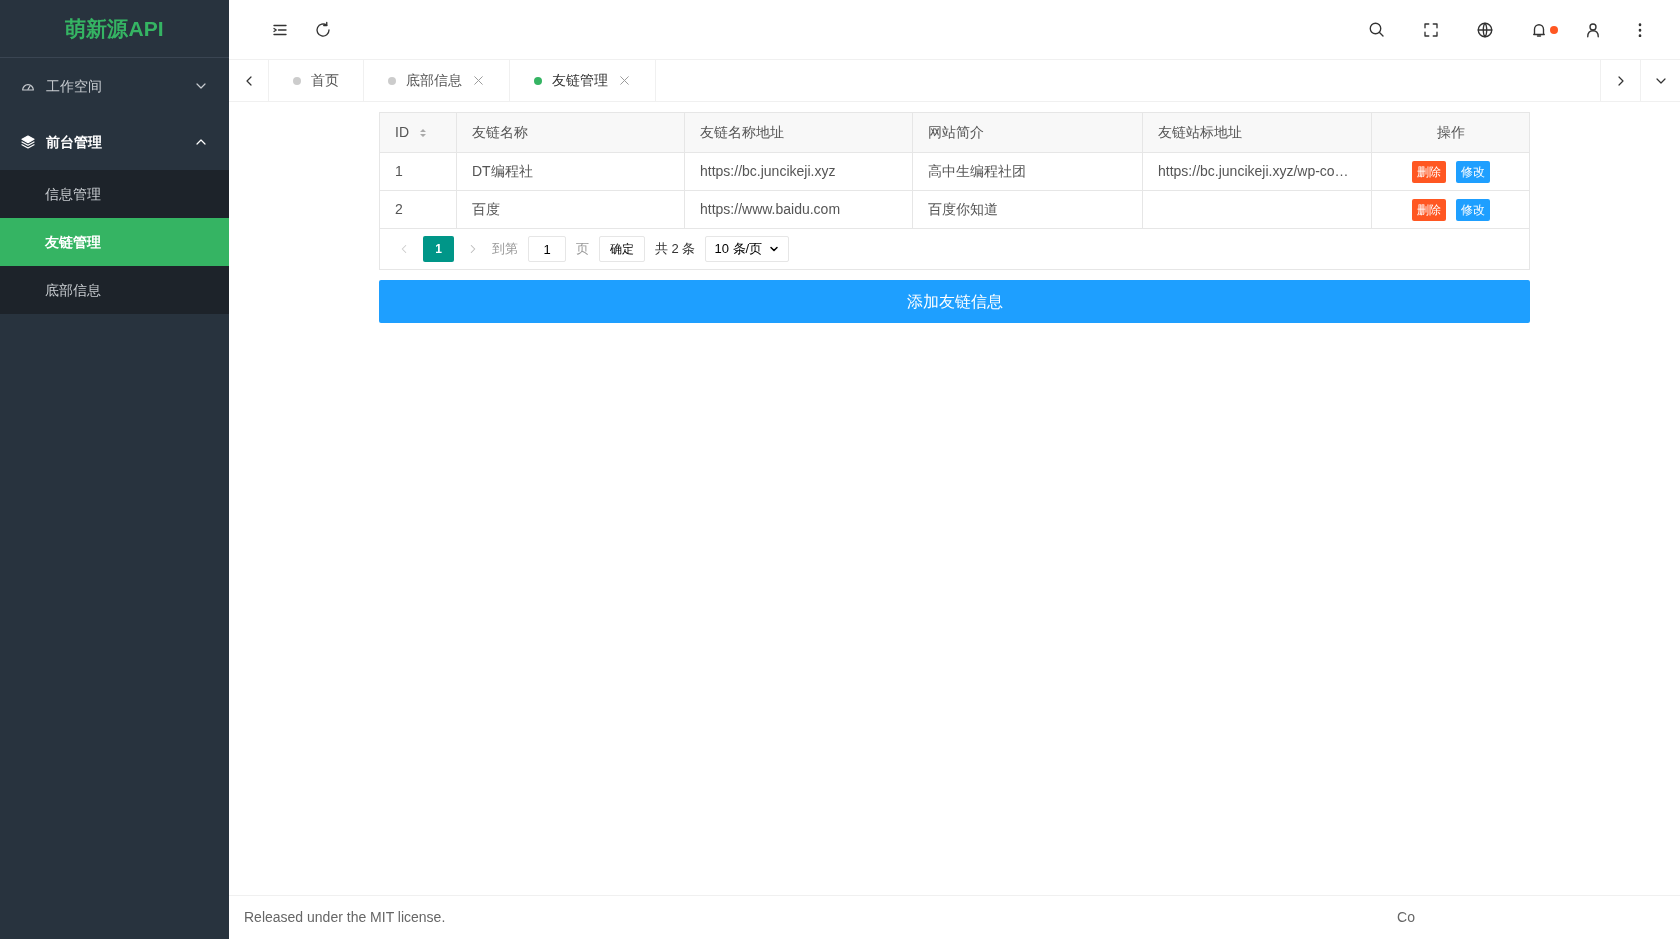 Image resolution: width=1680 pixels, height=939 pixels. What do you see at coordinates (675, 249) in the screenshot?
I see `total-count: 共 2 条` at bounding box center [675, 249].